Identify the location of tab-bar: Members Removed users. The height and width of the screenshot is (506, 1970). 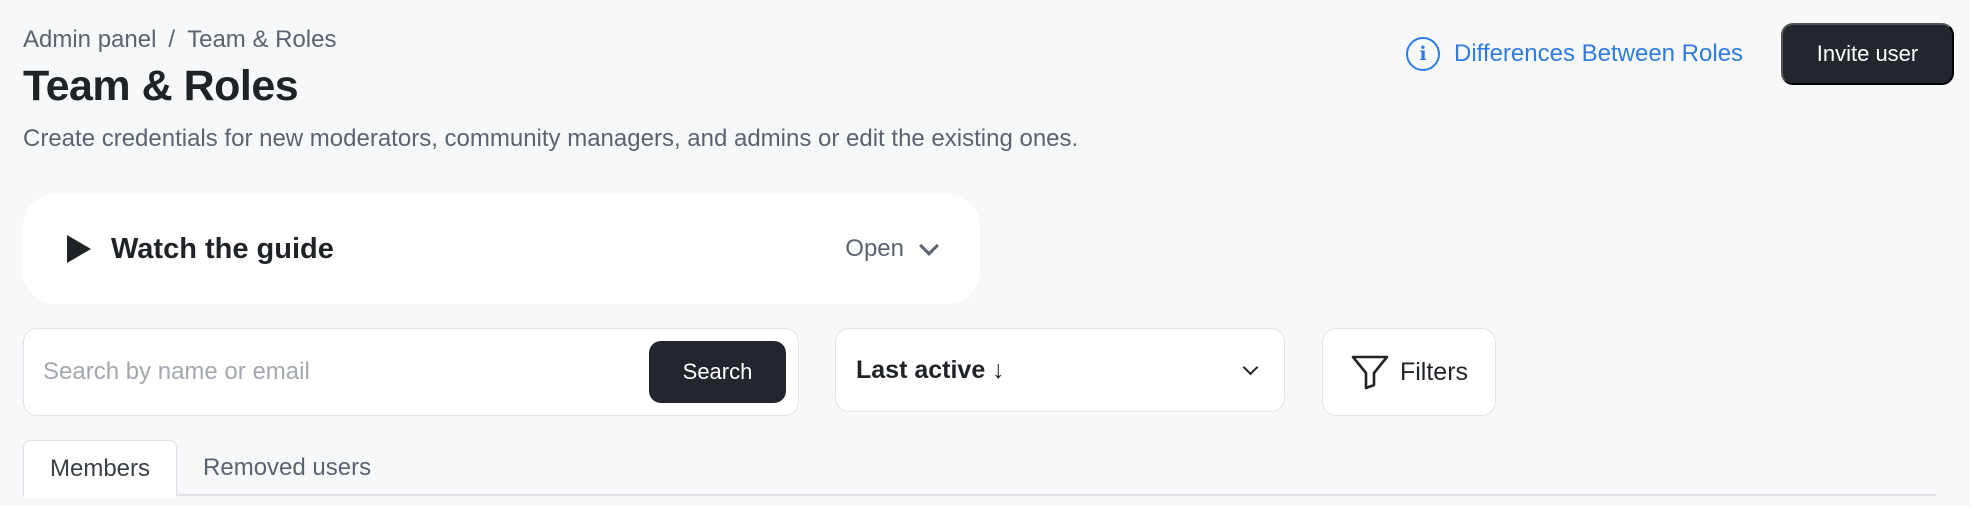
(979, 469).